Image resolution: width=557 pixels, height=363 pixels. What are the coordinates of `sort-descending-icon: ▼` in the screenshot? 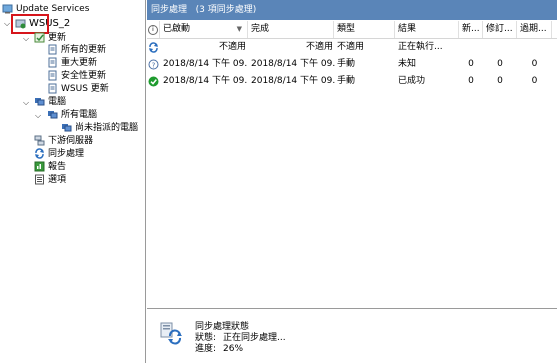 It's located at (239, 29).